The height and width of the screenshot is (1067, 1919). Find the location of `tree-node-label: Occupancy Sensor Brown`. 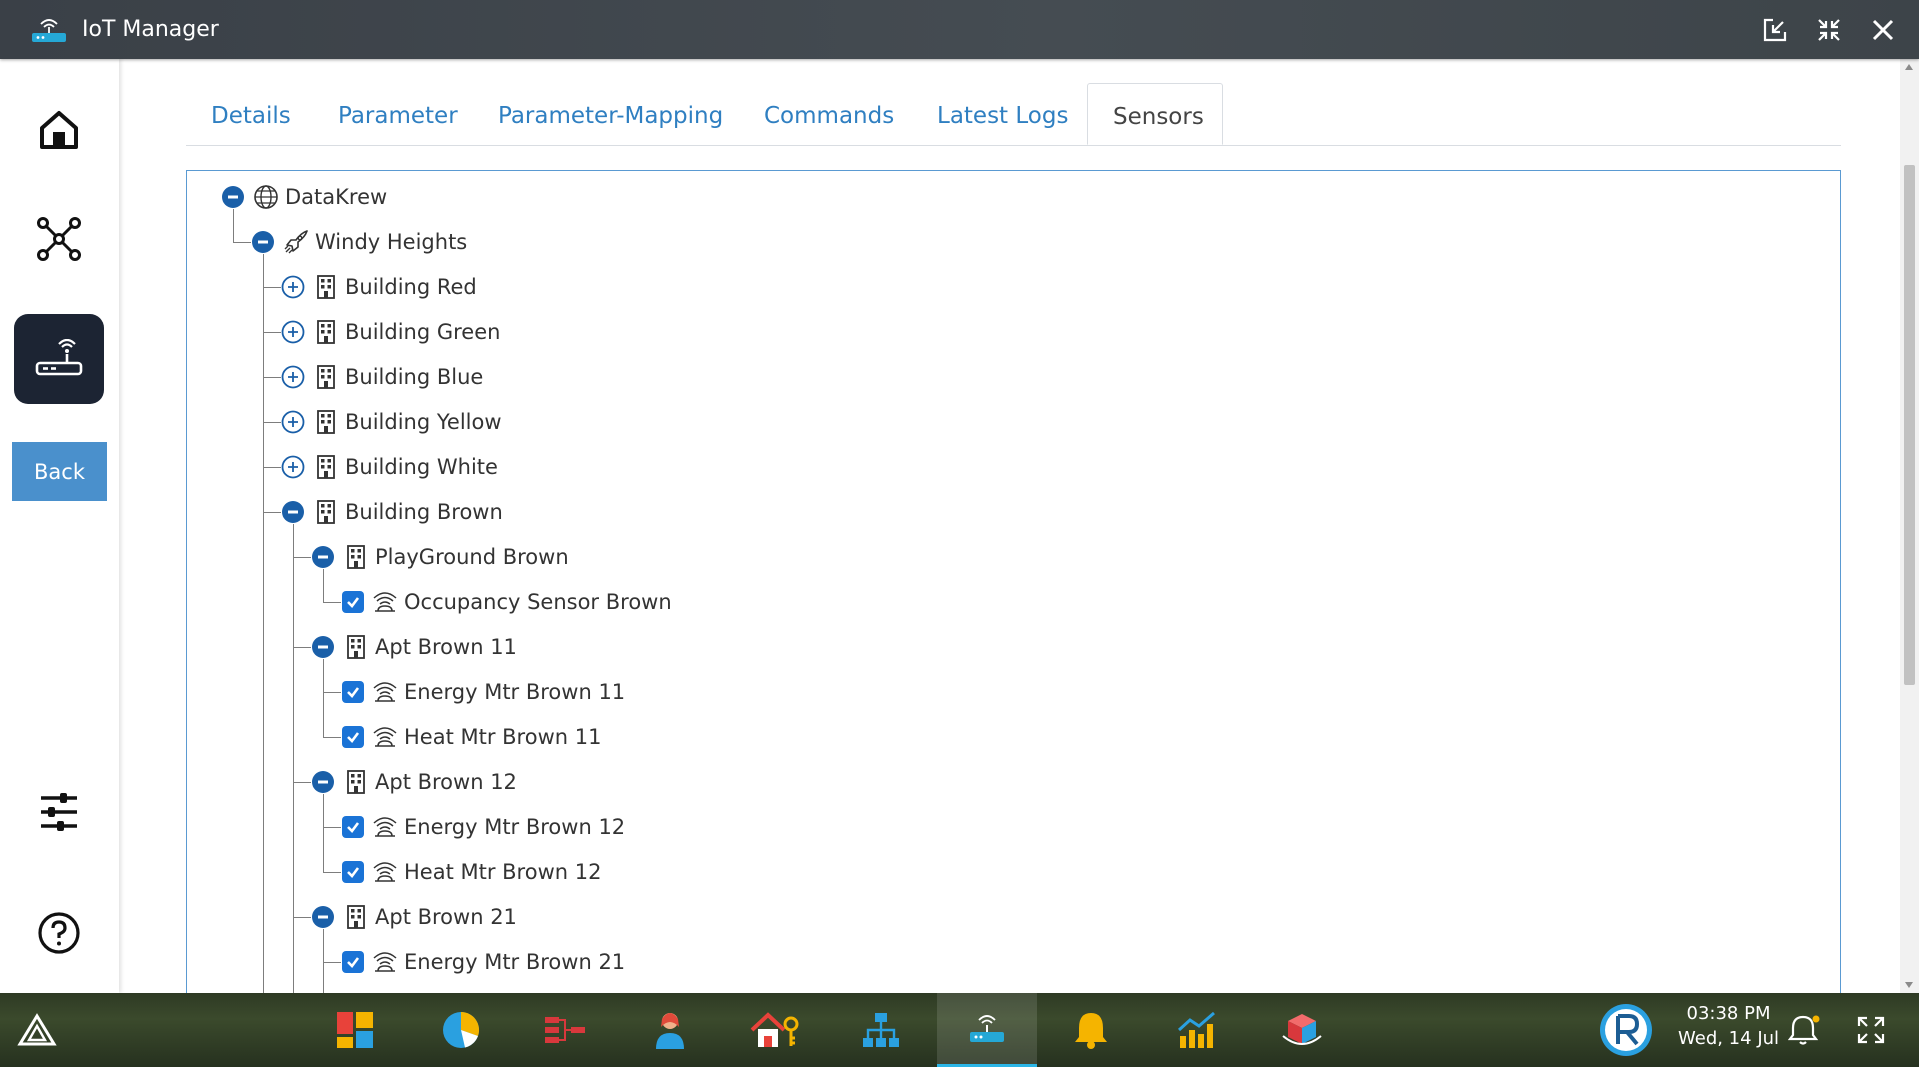

tree-node-label: Occupancy Sensor Brown is located at coordinates (538, 602).